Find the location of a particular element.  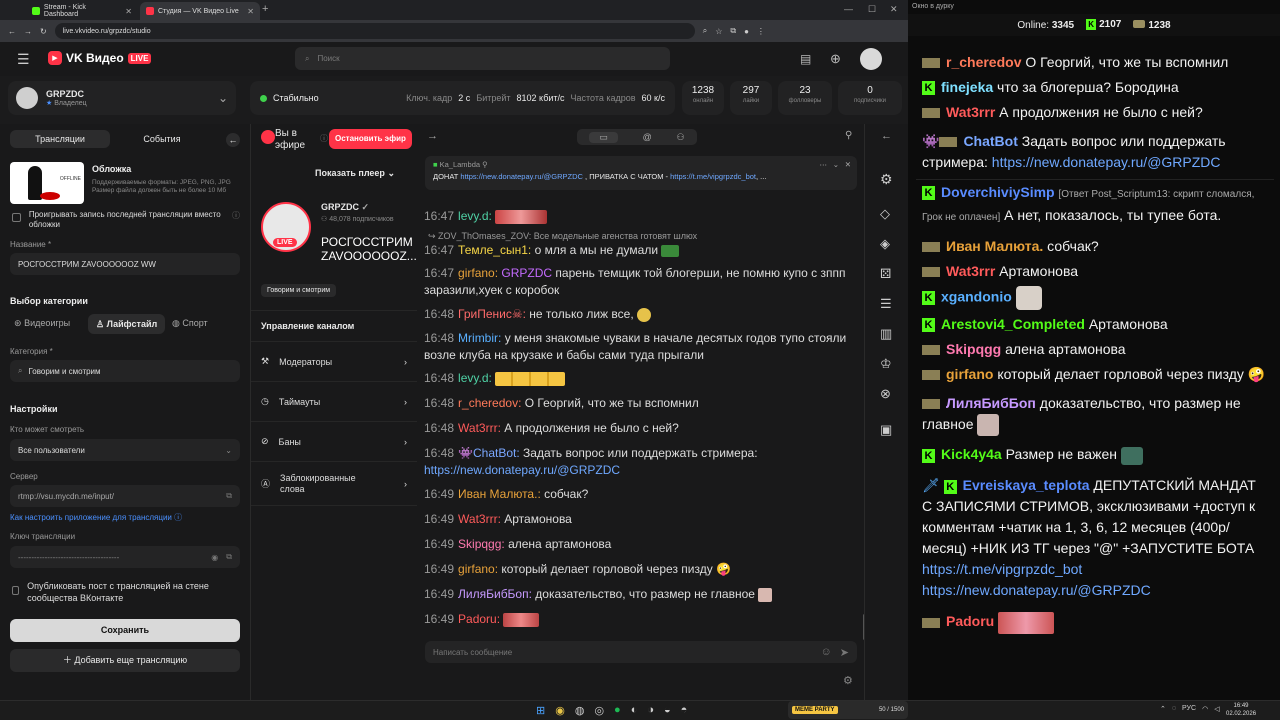

app-icon: ◐ is located at coordinates (634, 710).